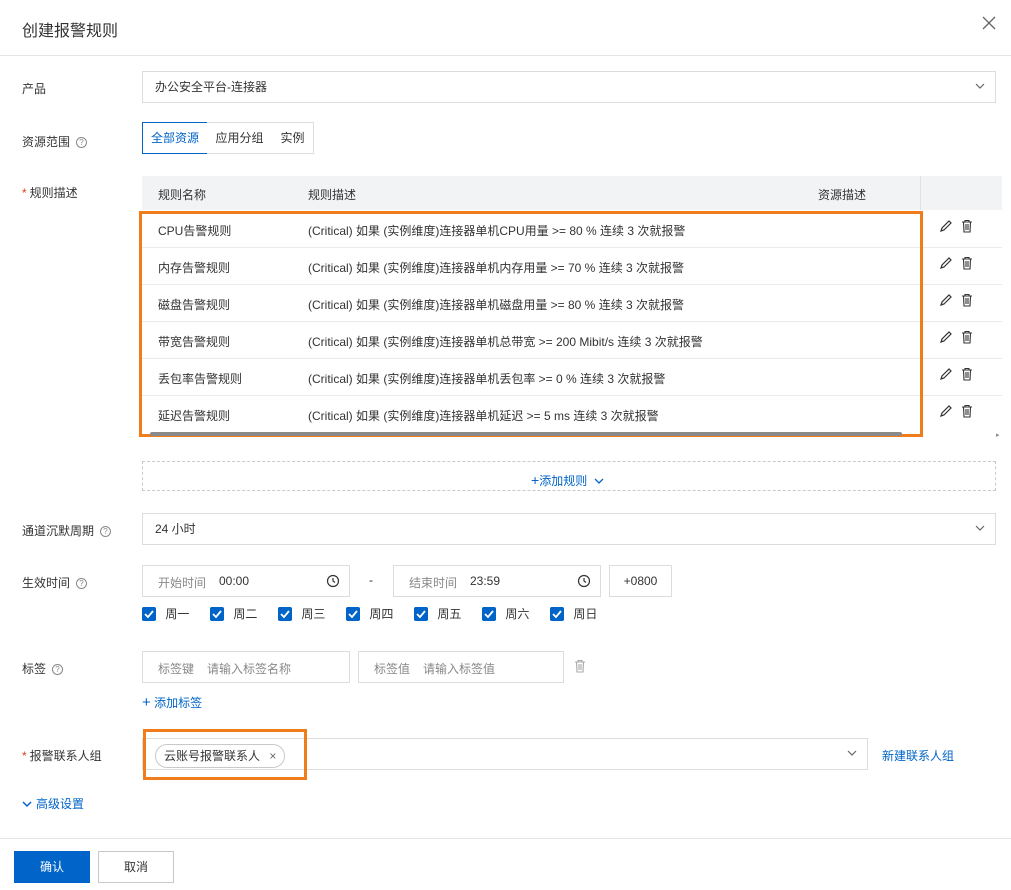  What do you see at coordinates (998, 435) in the screenshot?
I see `scroll-right-icon: ▸` at bounding box center [998, 435].